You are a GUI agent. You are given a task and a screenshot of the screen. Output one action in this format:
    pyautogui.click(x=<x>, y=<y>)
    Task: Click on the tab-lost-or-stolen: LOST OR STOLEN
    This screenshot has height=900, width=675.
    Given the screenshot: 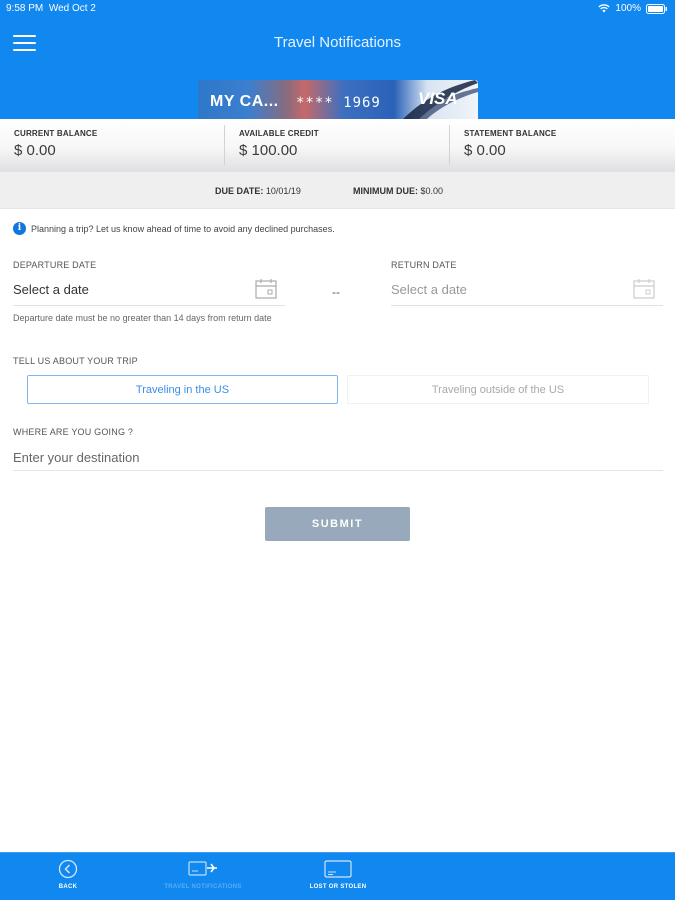 What is the action you would take?
    pyautogui.click(x=338, y=873)
    